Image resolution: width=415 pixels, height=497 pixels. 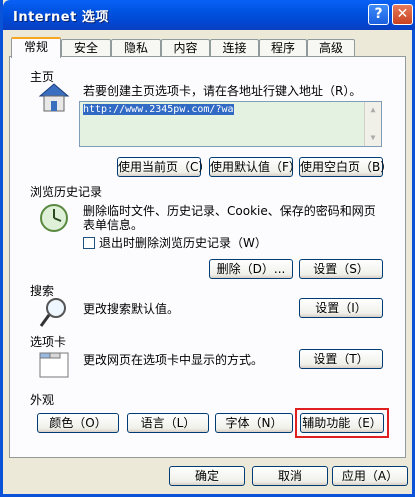 What do you see at coordinates (48, 342) in the screenshot?
I see `tabs-section-label: 选项卡` at bounding box center [48, 342].